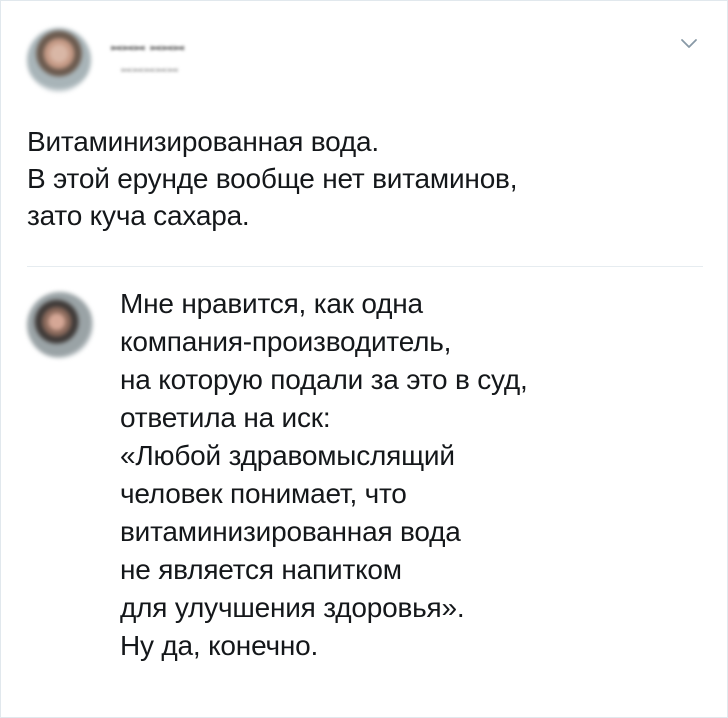  Describe the element at coordinates (272, 178) in the screenshot. I see `tweet-text-line: В этой ерунде вообще нет витаминов,` at that location.